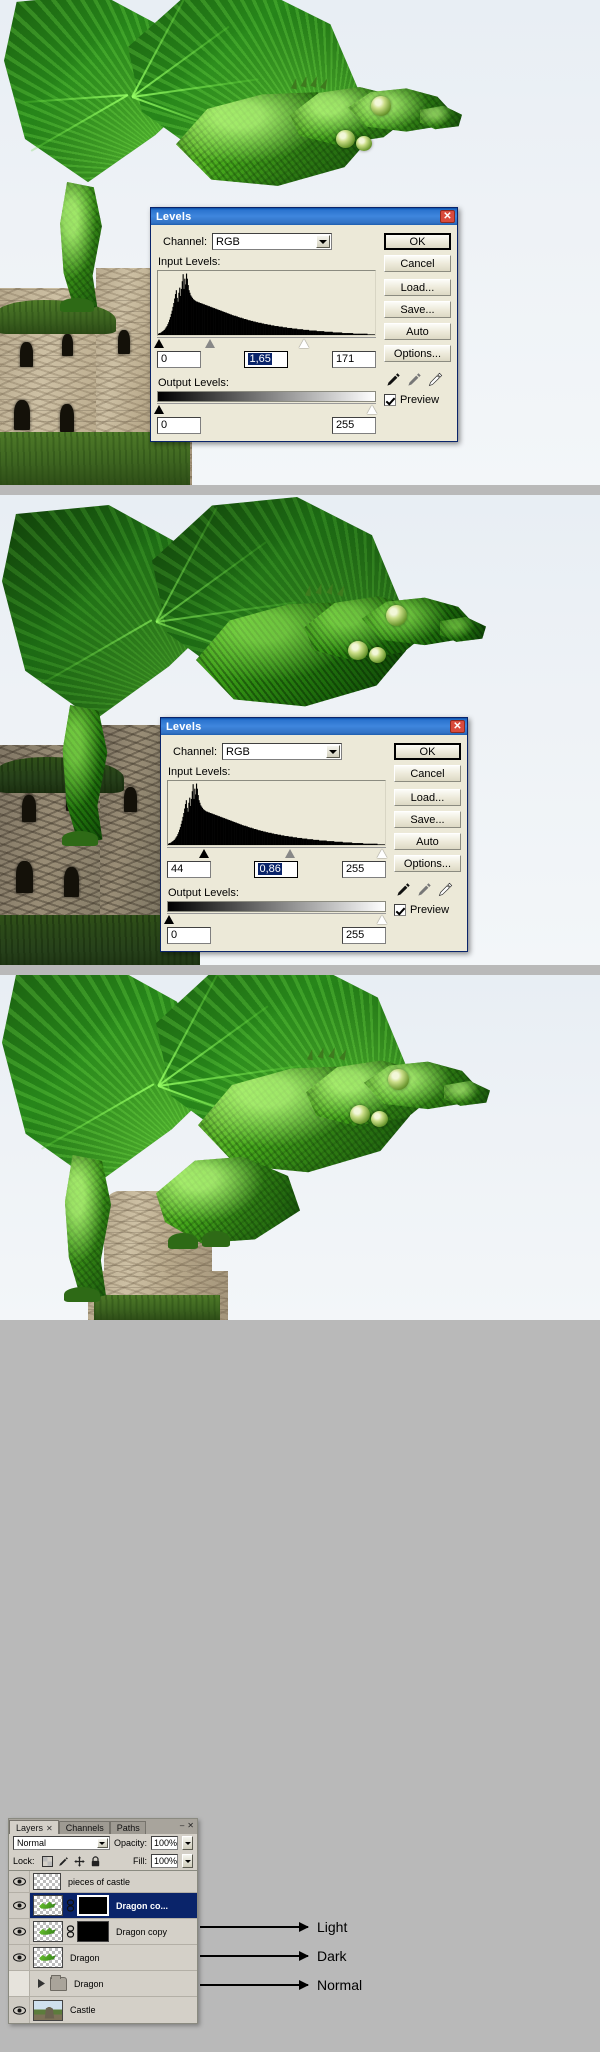 Image resolution: width=600 pixels, height=2052 pixels. I want to click on tab-layers: Layers ✕, so click(34, 1827).